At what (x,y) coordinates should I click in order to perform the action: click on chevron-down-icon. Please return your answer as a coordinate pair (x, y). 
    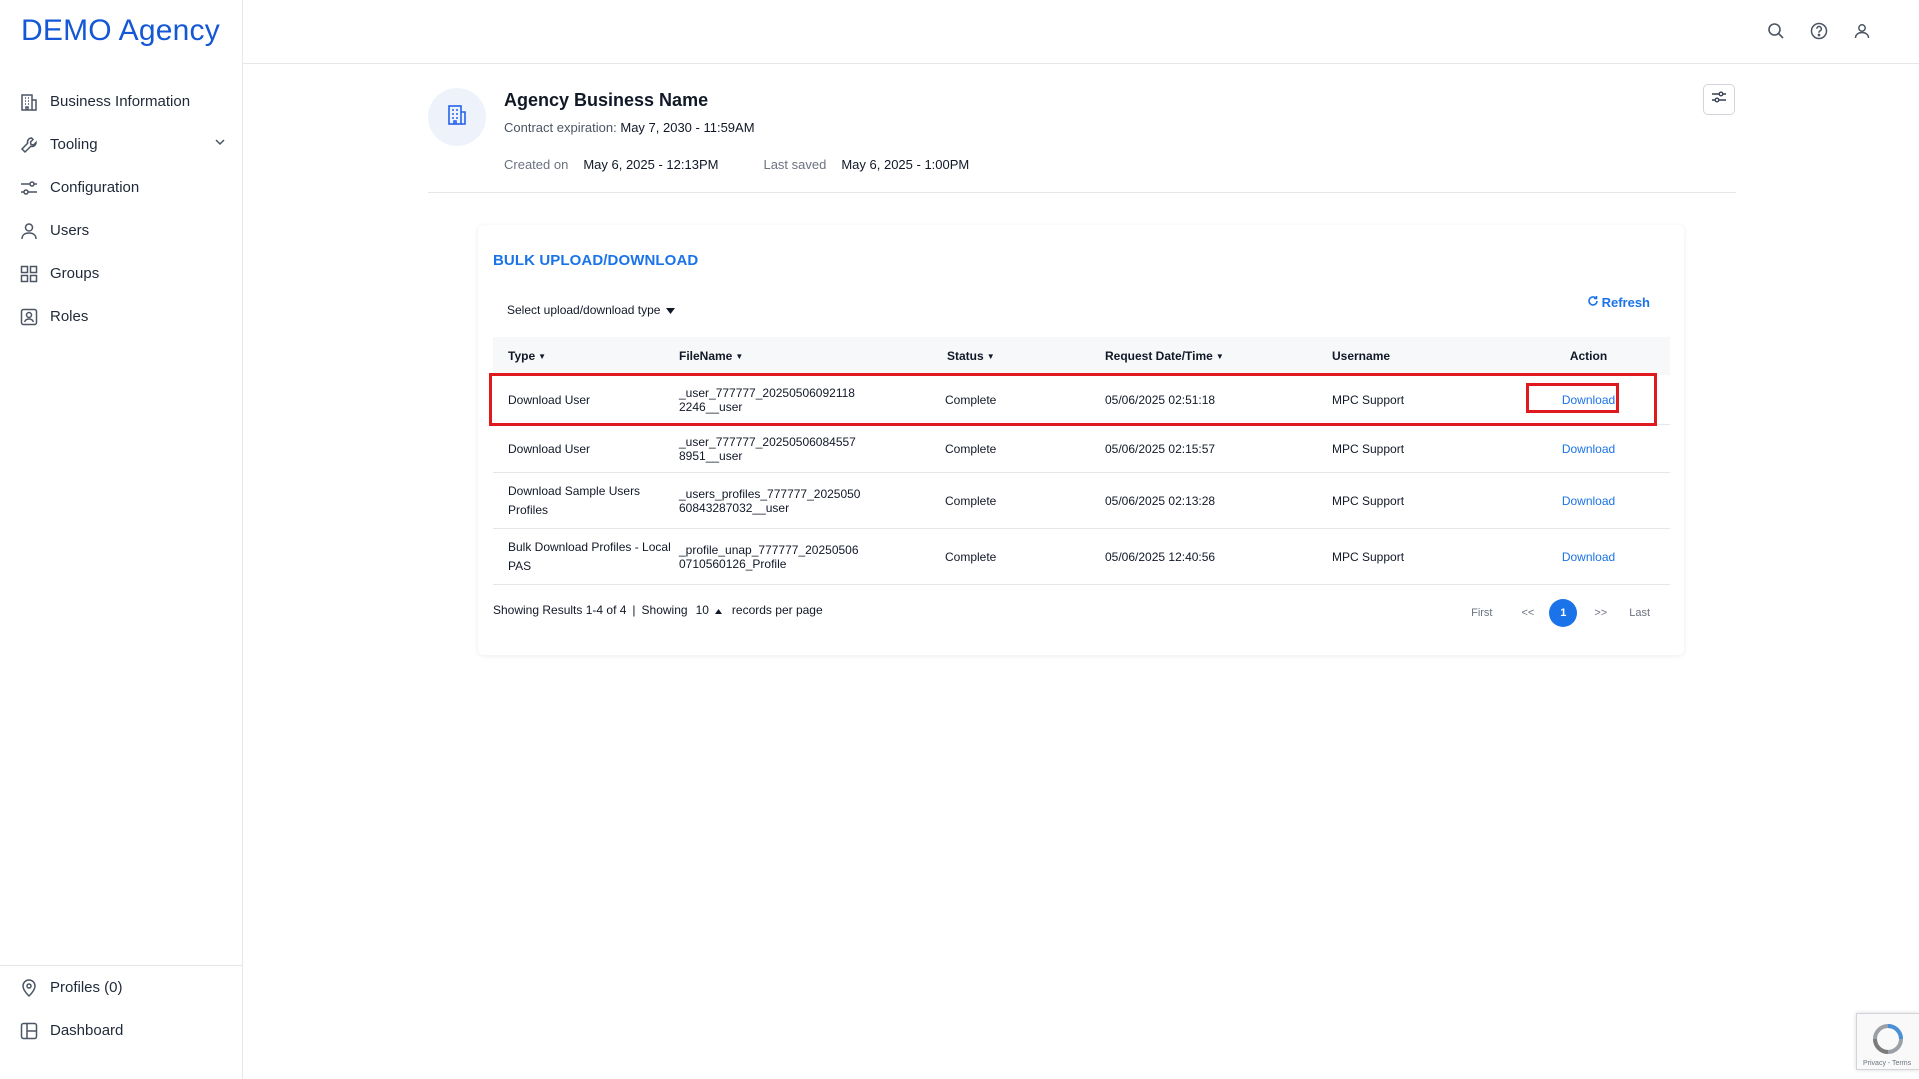
    Looking at the image, I should click on (220, 144).